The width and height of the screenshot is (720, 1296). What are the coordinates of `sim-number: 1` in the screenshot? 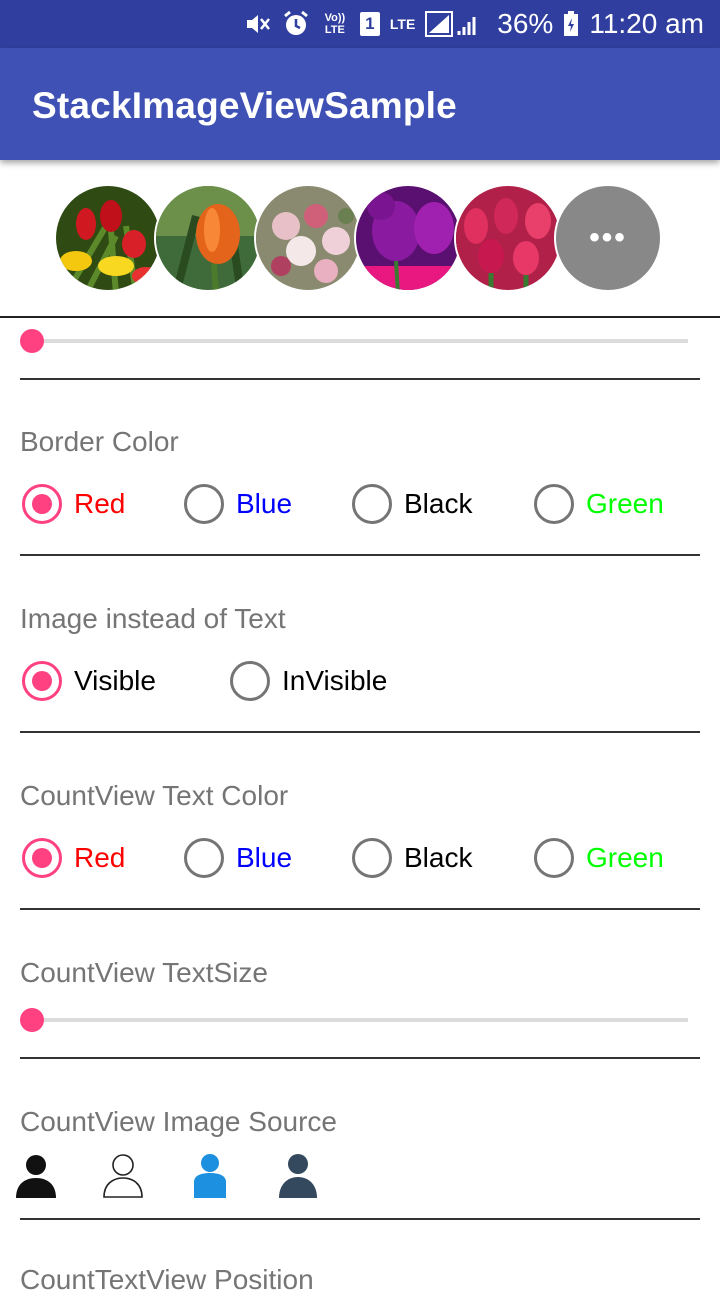 It's located at (370, 23).